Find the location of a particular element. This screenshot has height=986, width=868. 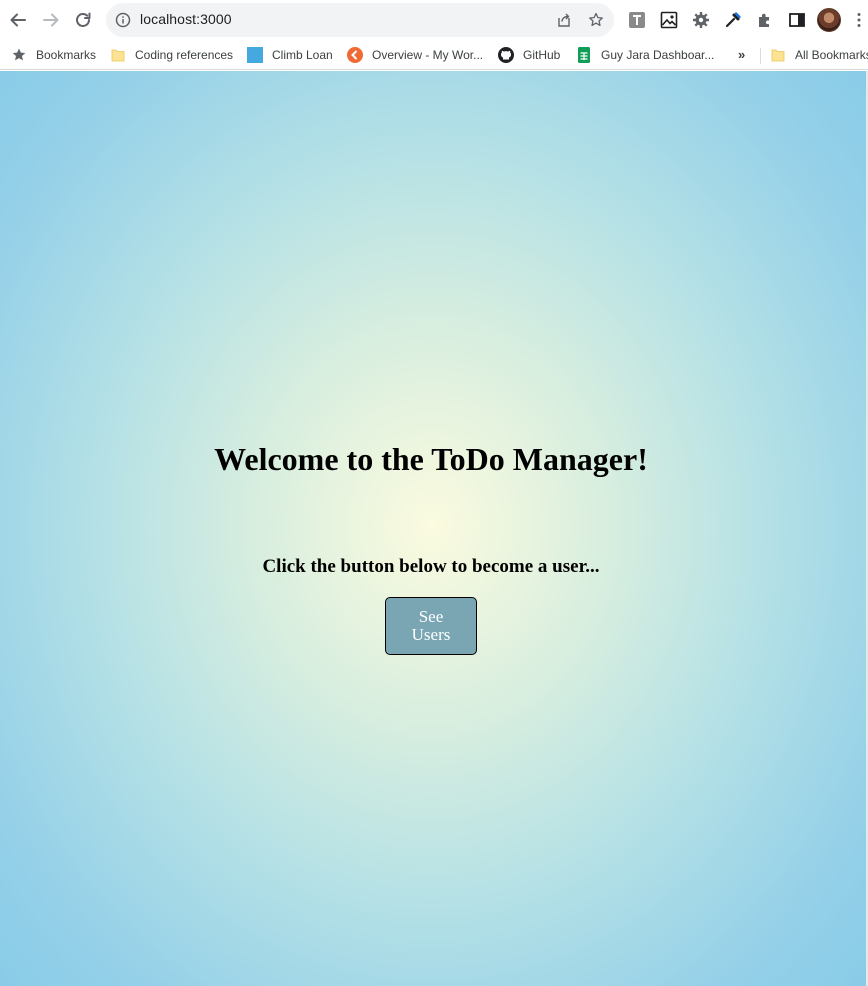

text-extension-button is located at coordinates (637, 20).